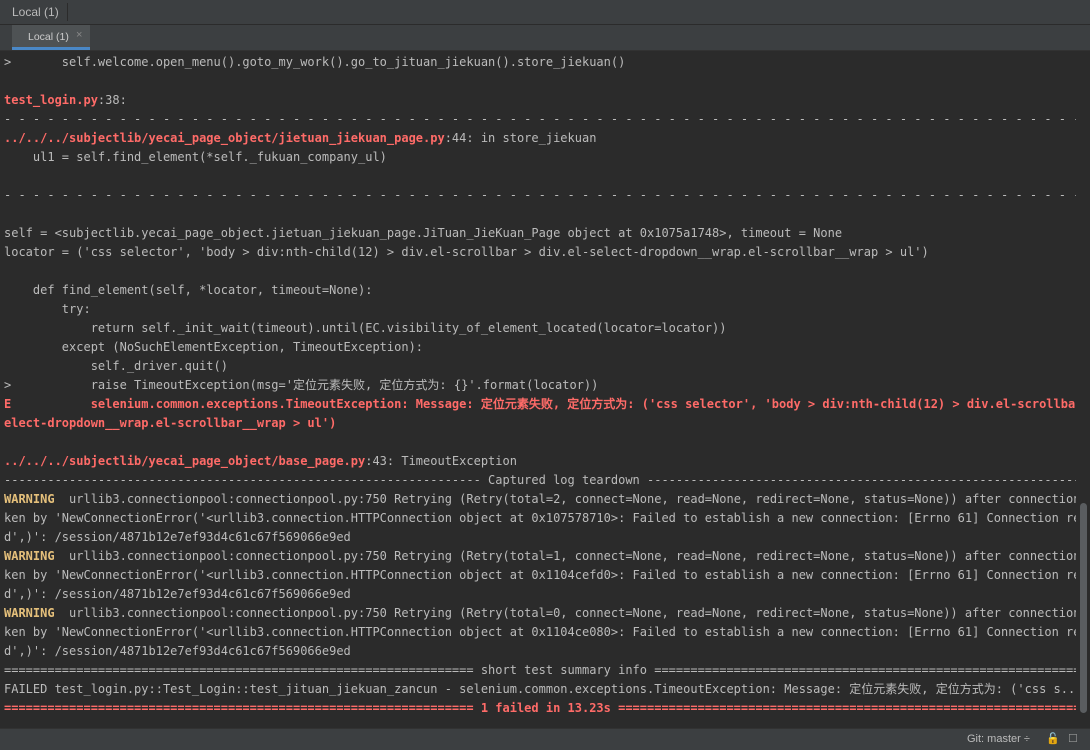 This screenshot has width=1090, height=750. What do you see at coordinates (79, 35) in the screenshot?
I see `close-icon: ×` at bounding box center [79, 35].